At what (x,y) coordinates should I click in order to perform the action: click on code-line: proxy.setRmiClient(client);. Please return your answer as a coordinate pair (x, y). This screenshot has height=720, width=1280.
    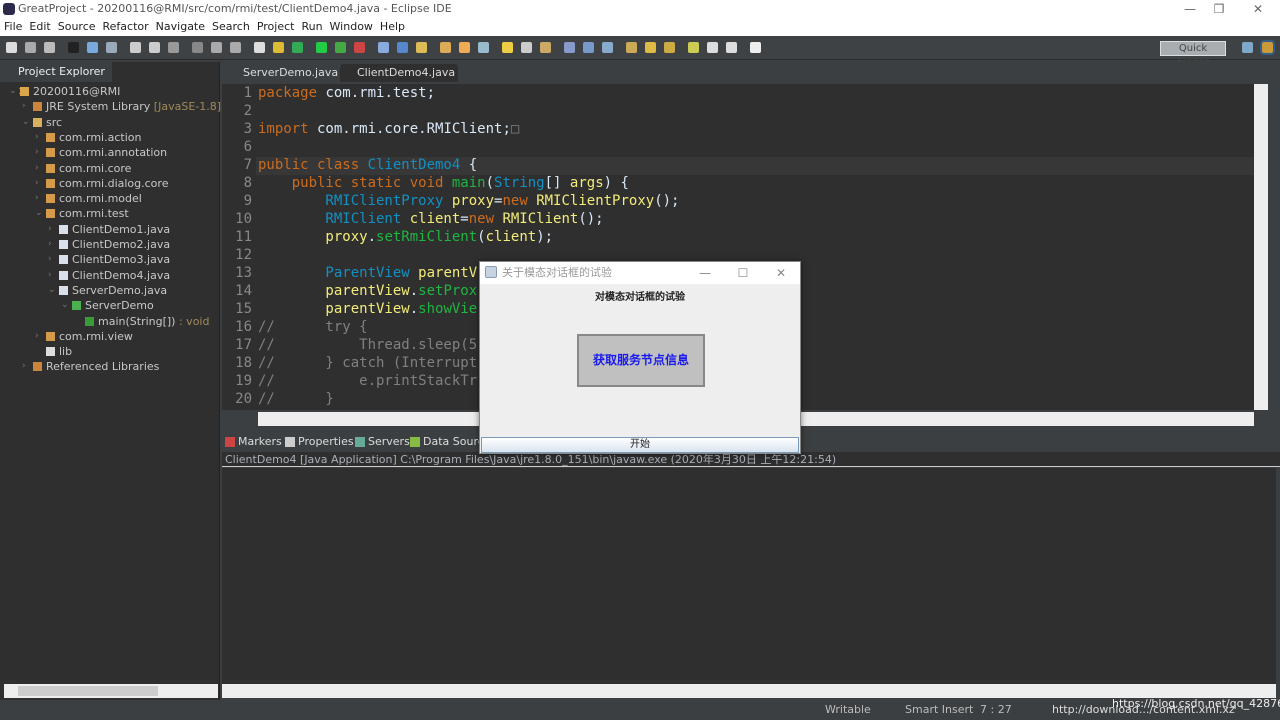
    Looking at the image, I should click on (405, 237).